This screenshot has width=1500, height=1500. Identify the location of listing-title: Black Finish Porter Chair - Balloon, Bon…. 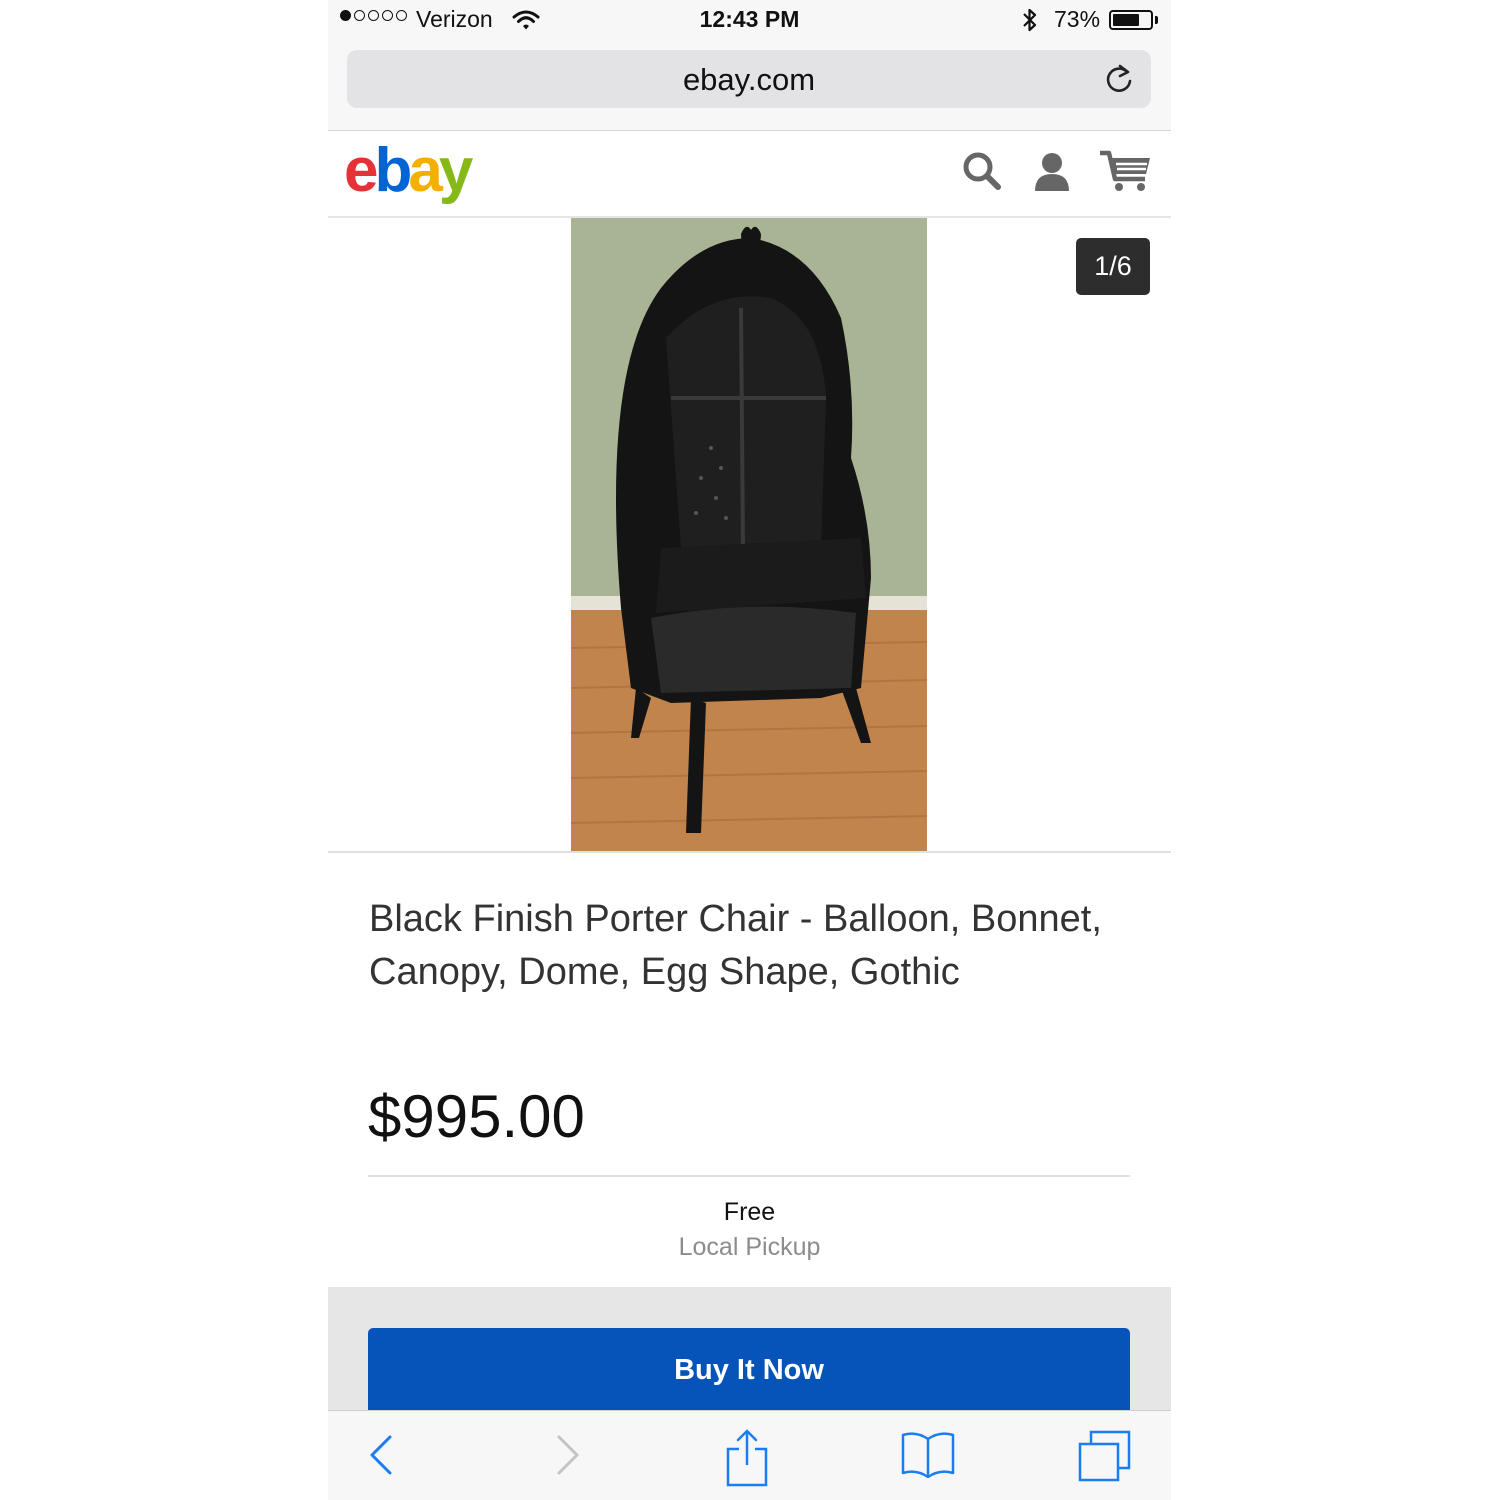
(735, 945).